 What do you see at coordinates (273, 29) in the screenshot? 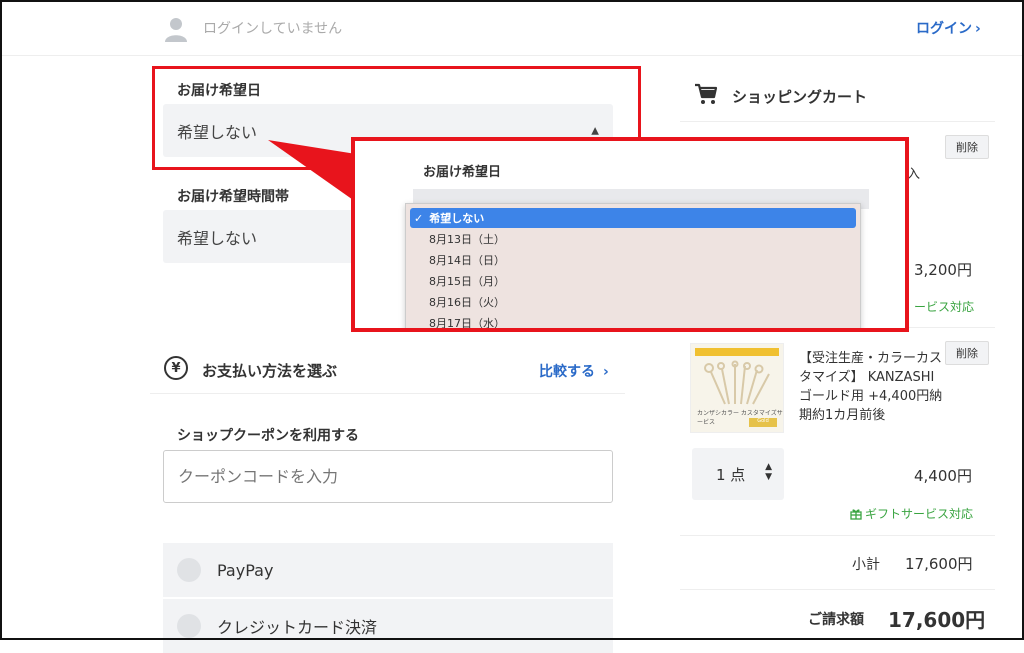
I see `login-status-text: ログインしていません` at bounding box center [273, 29].